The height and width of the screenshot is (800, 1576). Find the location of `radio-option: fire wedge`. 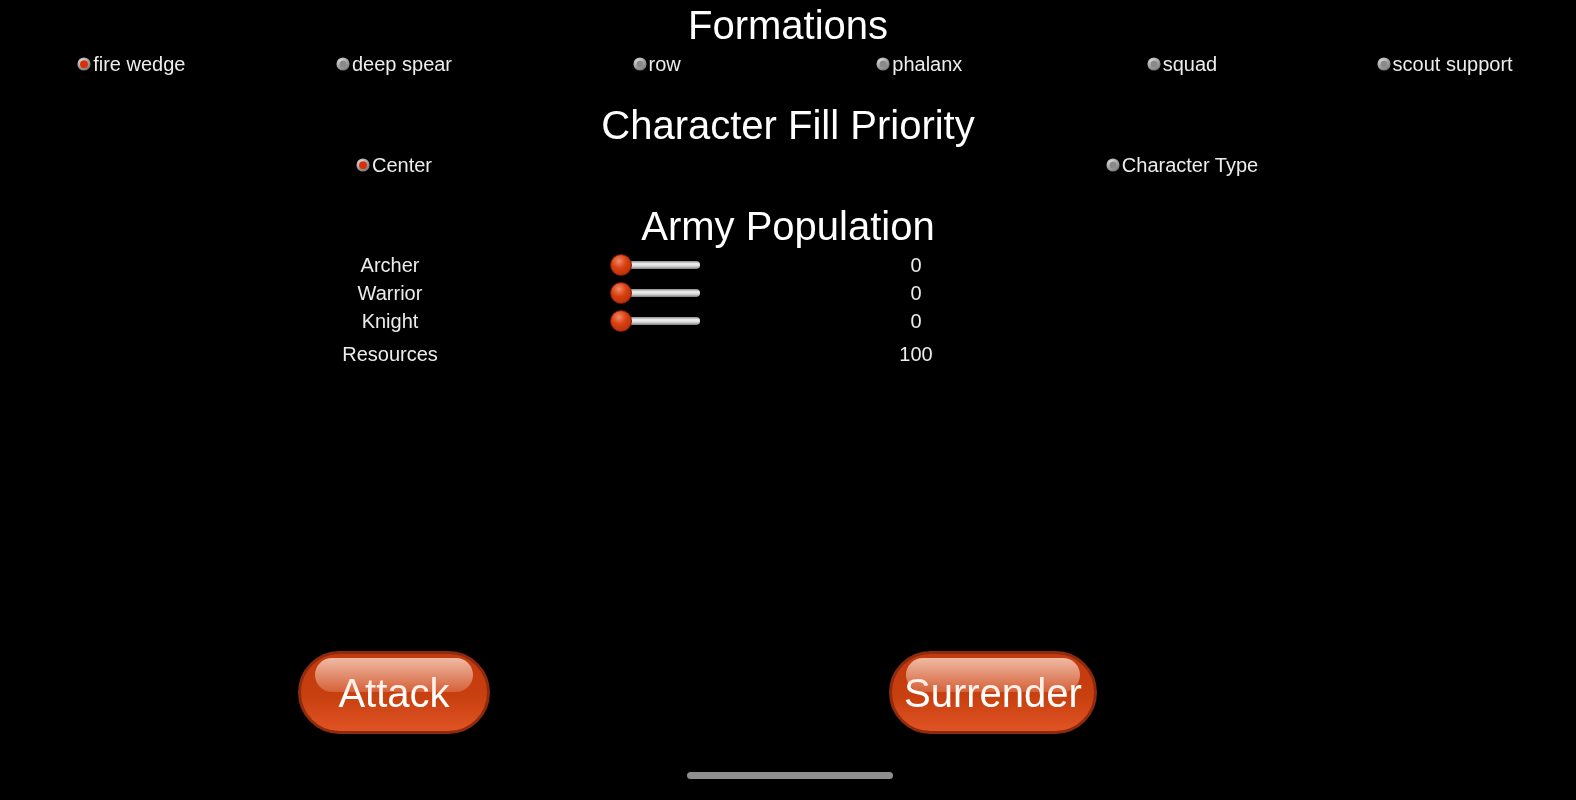

radio-option: fire wedge is located at coordinates (131, 64).